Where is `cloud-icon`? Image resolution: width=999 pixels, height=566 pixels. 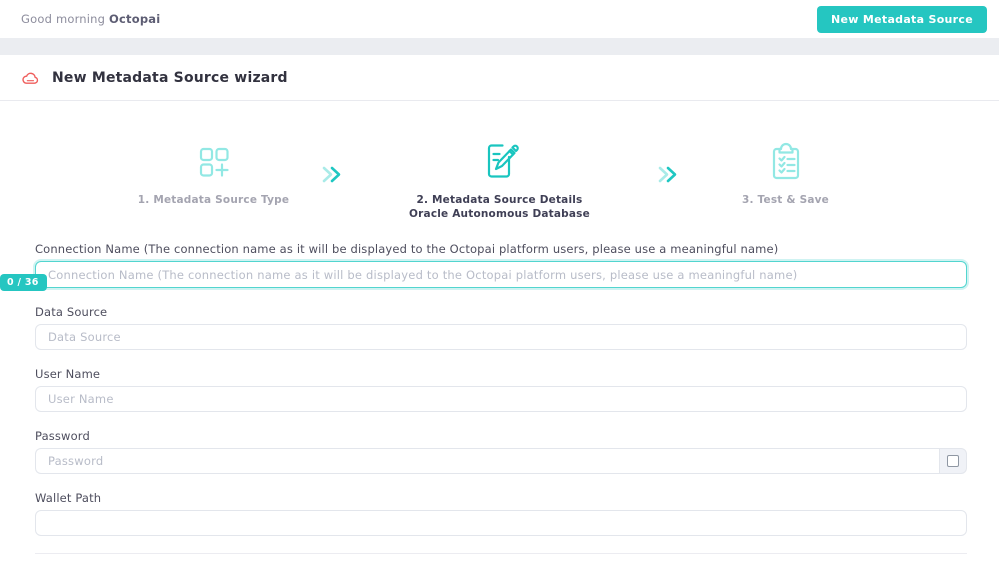
cloud-icon is located at coordinates (30, 78).